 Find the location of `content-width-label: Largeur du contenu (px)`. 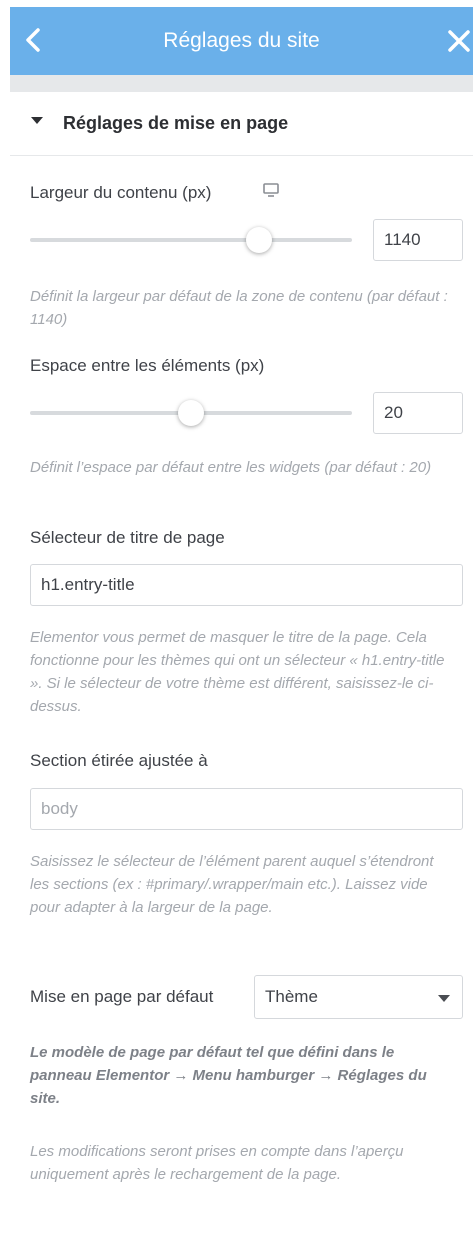

content-width-label: Largeur du contenu (px) is located at coordinates (121, 192).